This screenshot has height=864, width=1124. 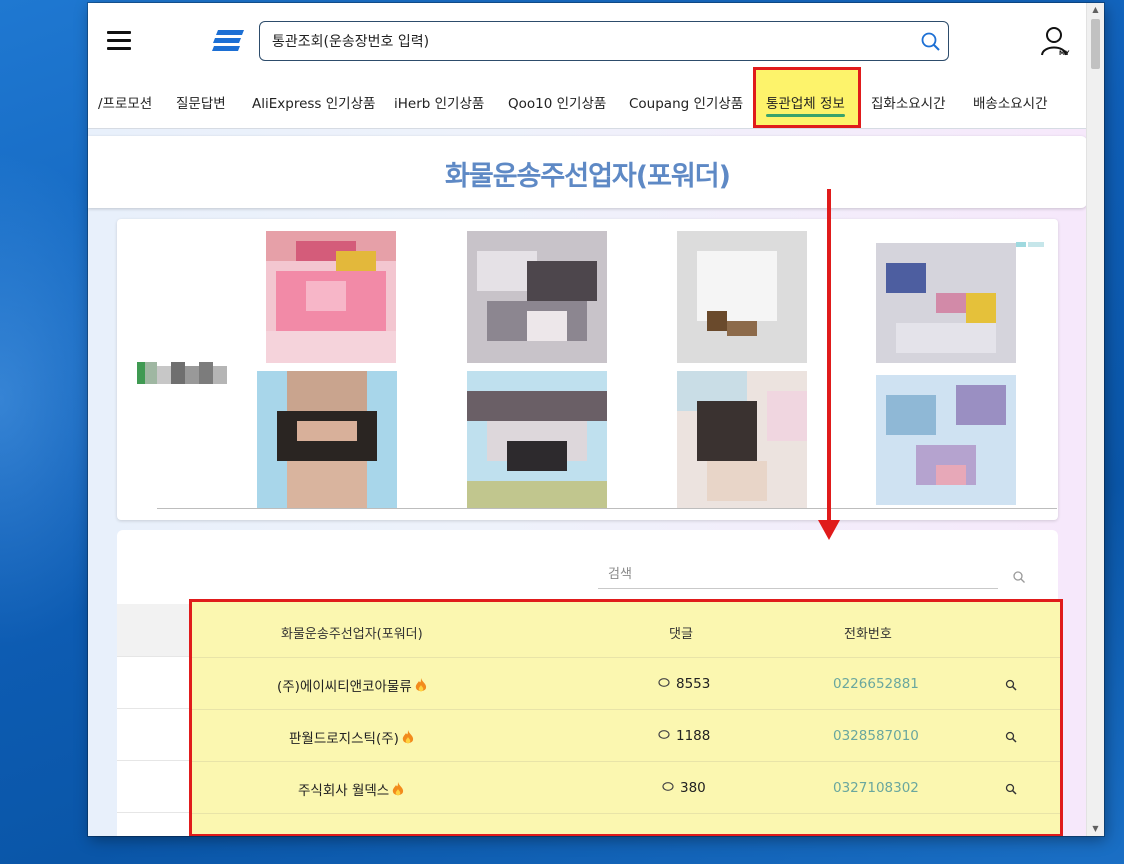 I want to click on list-search-box, so click(x=811, y=573).